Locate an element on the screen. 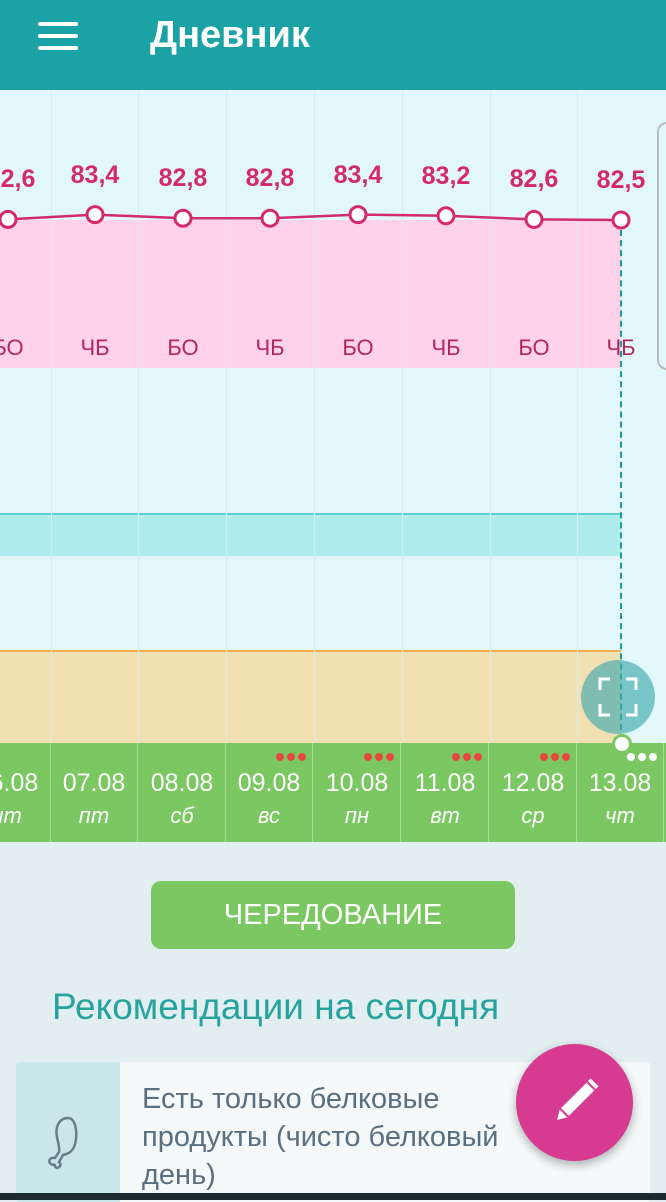 The height and width of the screenshot is (1202, 666). system-nav-bar is located at coordinates (333, 1196).